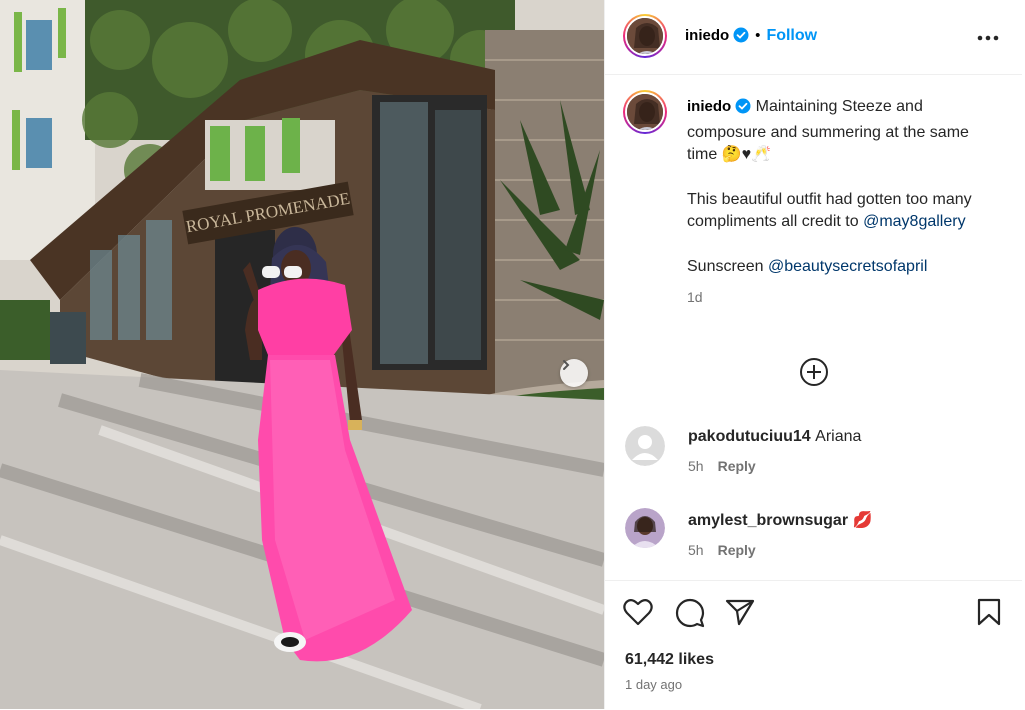 The image size is (1025, 710). I want to click on caption-line-3: Sunscreen, so click(725, 266).